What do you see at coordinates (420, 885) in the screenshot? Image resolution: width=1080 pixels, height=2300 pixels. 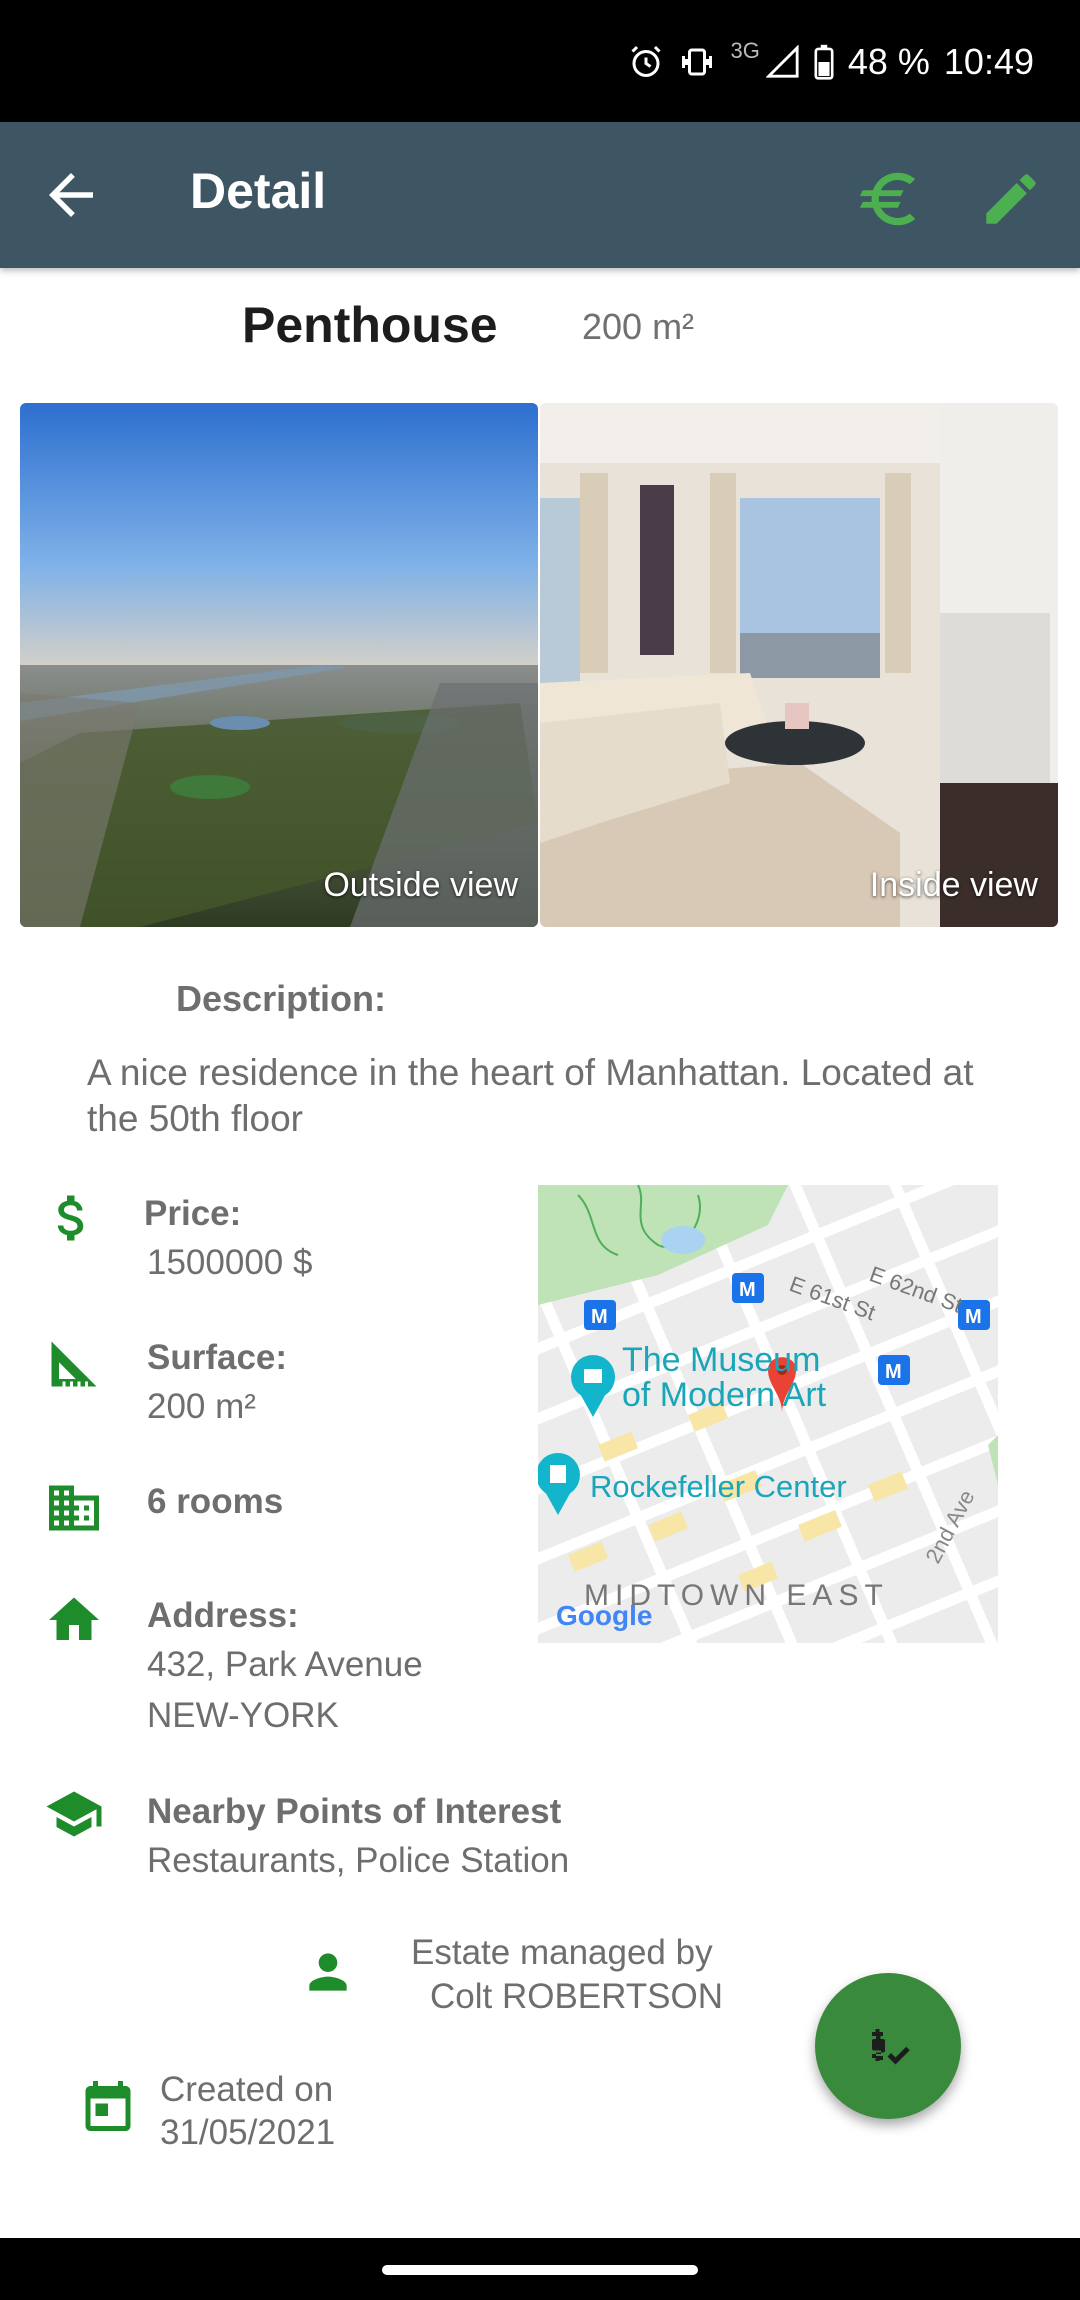 I see `photo-caption: Outside view` at bounding box center [420, 885].